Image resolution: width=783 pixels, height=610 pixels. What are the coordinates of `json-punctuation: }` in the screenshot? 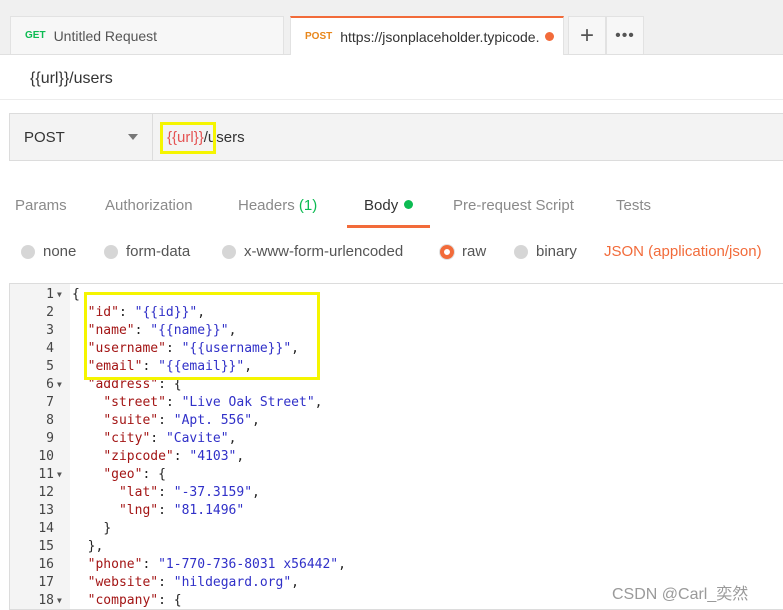 It's located at (107, 528).